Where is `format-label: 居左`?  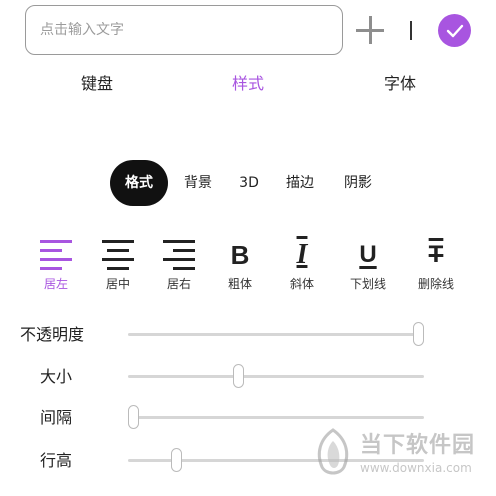 format-label: 居左 is located at coordinates (55, 284).